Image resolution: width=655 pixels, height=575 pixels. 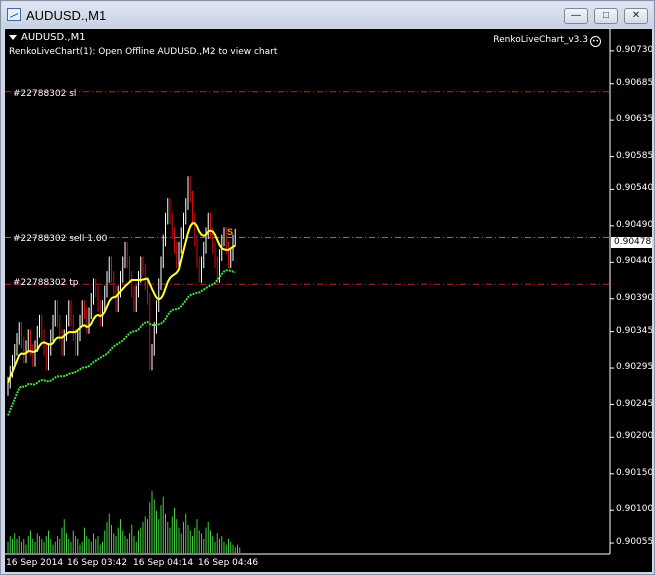 I want to click on dropdown-arrow-icon, so click(x=13, y=37).